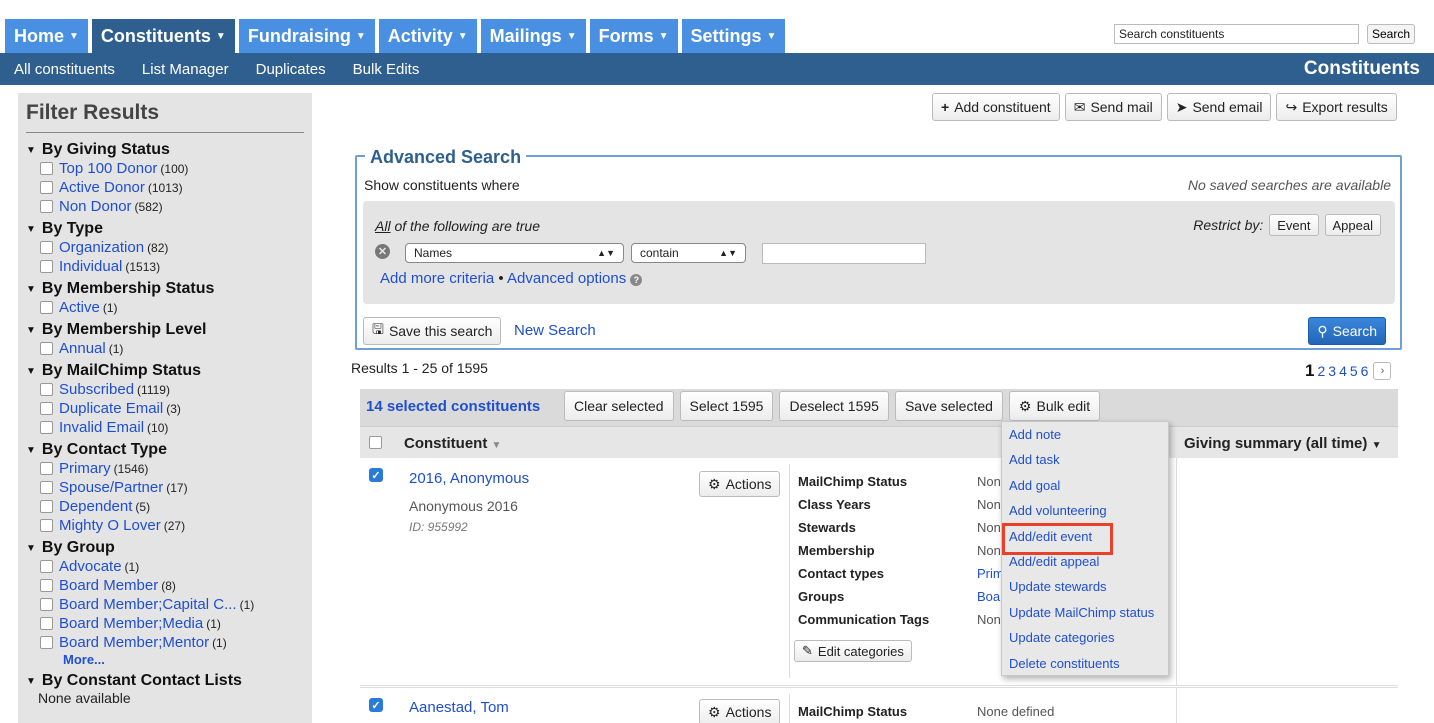 The width and height of the screenshot is (1434, 723). I want to click on send-email-button: ➤ Send email, so click(1219, 107).